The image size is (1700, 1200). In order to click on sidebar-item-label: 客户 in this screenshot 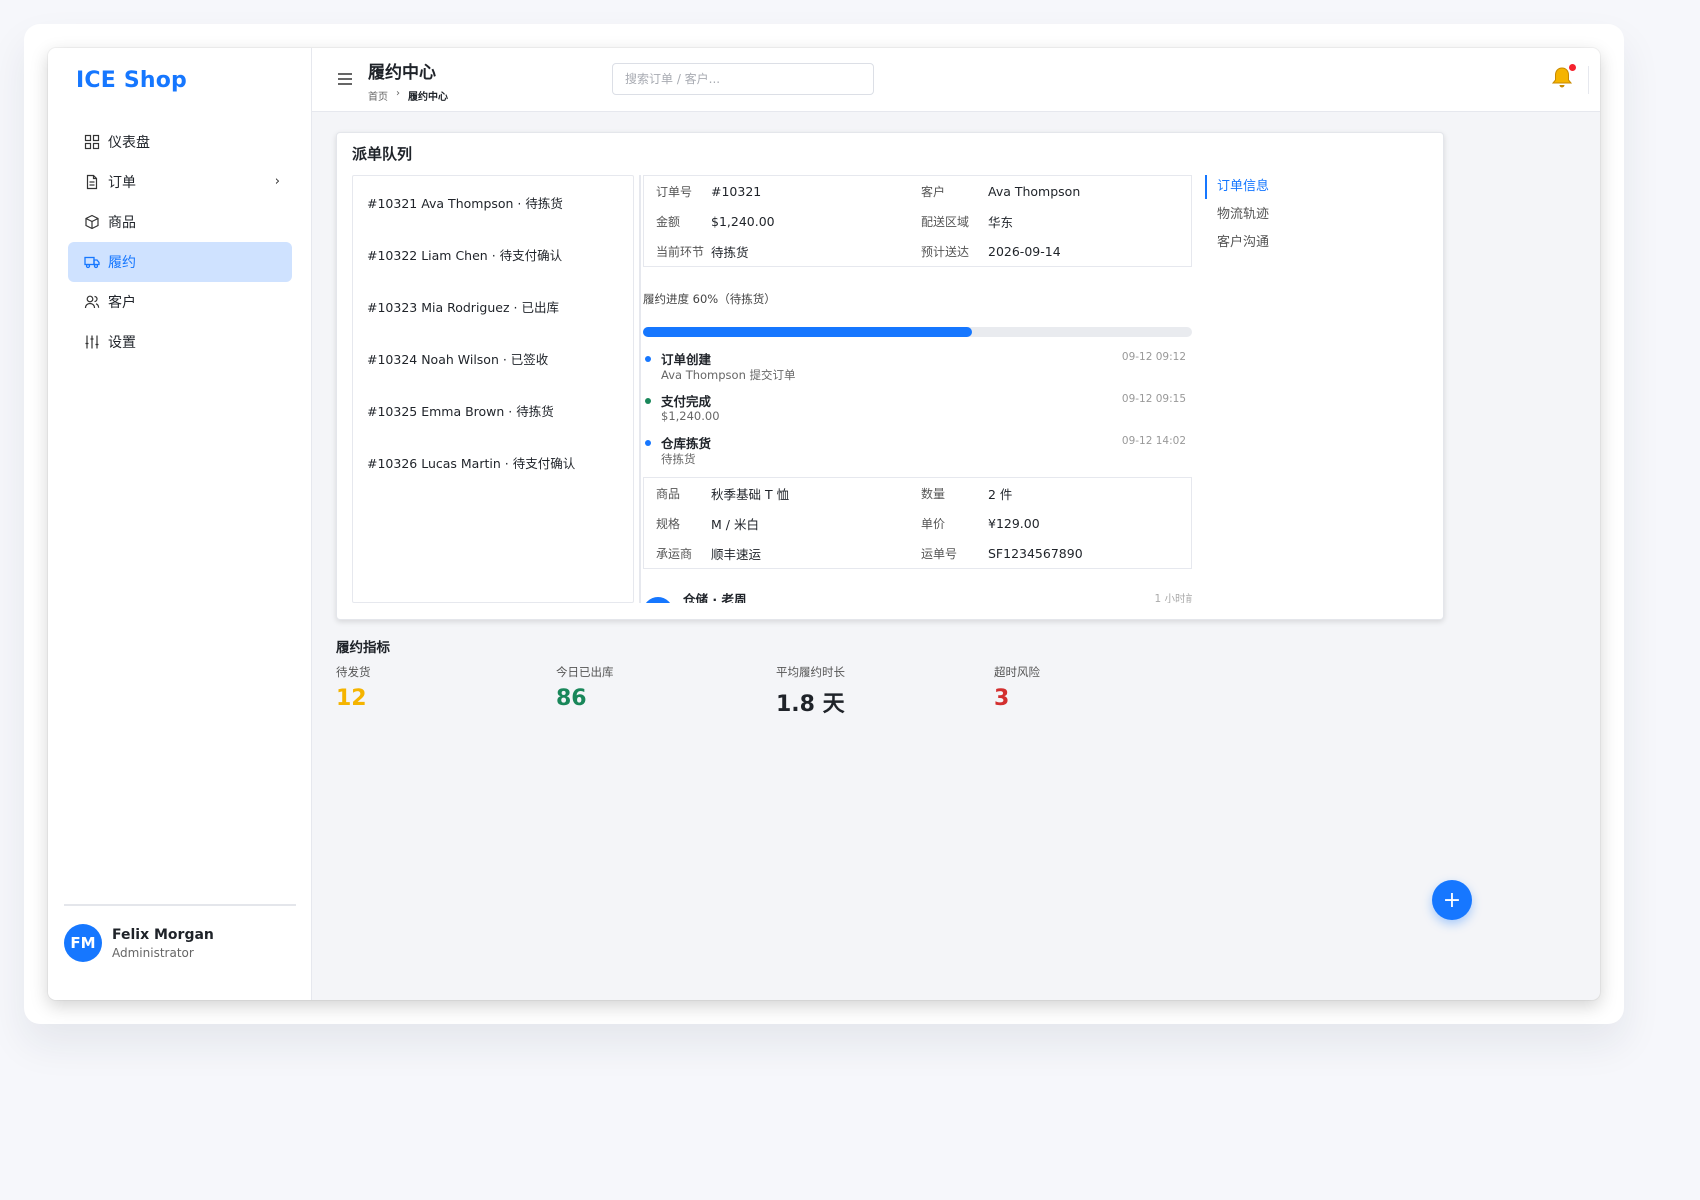, I will do `click(122, 303)`.